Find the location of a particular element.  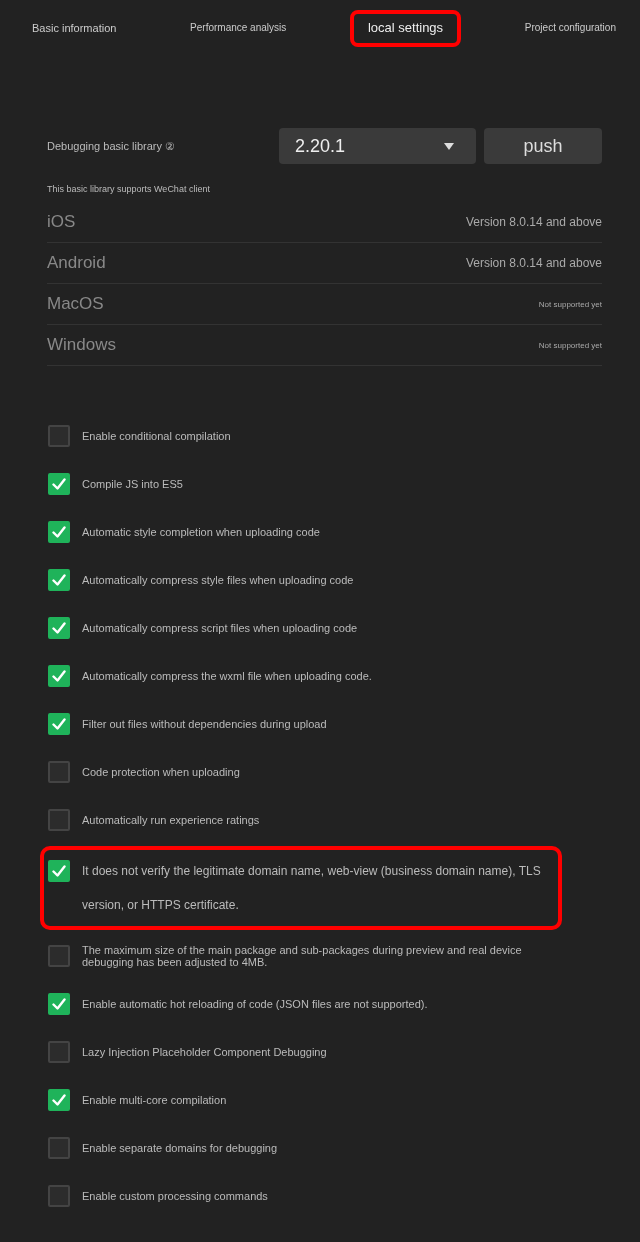

option-label: Automatically compress script files when uploading code is located at coordinates (220, 628).